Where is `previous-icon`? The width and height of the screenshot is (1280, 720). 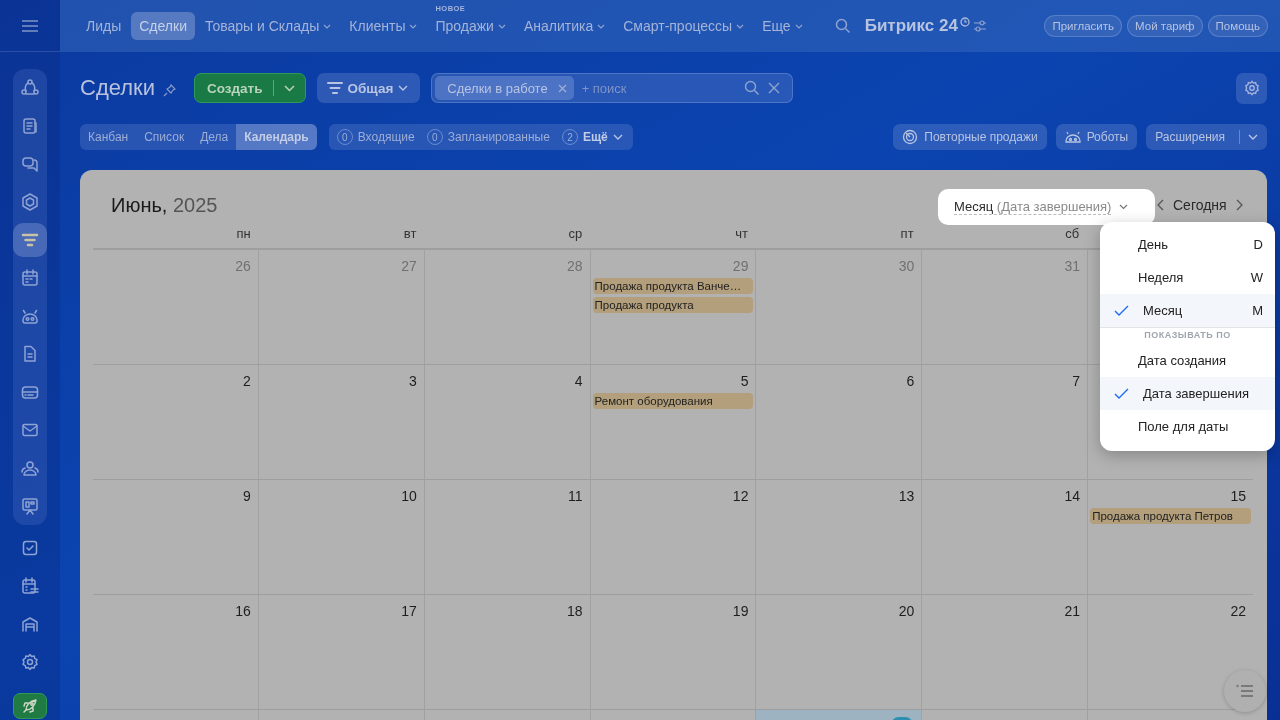
previous-icon is located at coordinates (1160, 205).